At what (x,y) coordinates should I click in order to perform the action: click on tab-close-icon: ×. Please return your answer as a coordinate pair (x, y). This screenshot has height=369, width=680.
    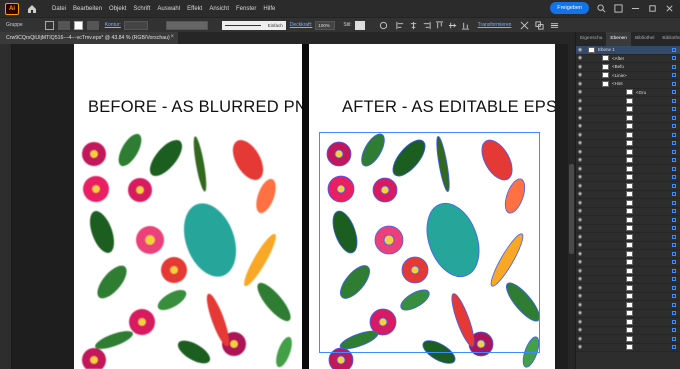
    Looking at the image, I should click on (172, 37).